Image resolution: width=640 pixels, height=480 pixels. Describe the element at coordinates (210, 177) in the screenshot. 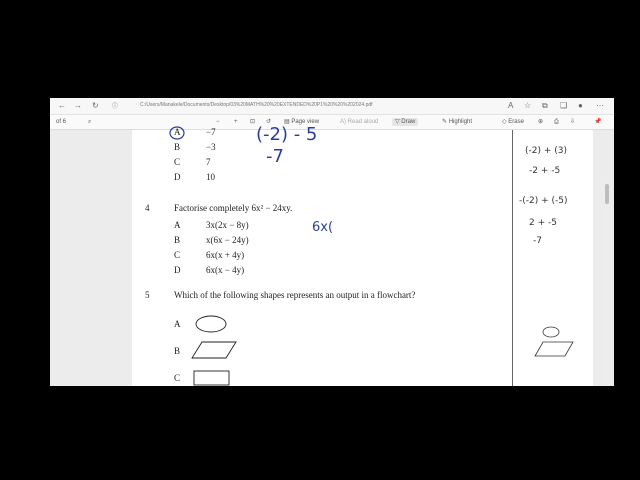

I see `option-value: 10` at that location.